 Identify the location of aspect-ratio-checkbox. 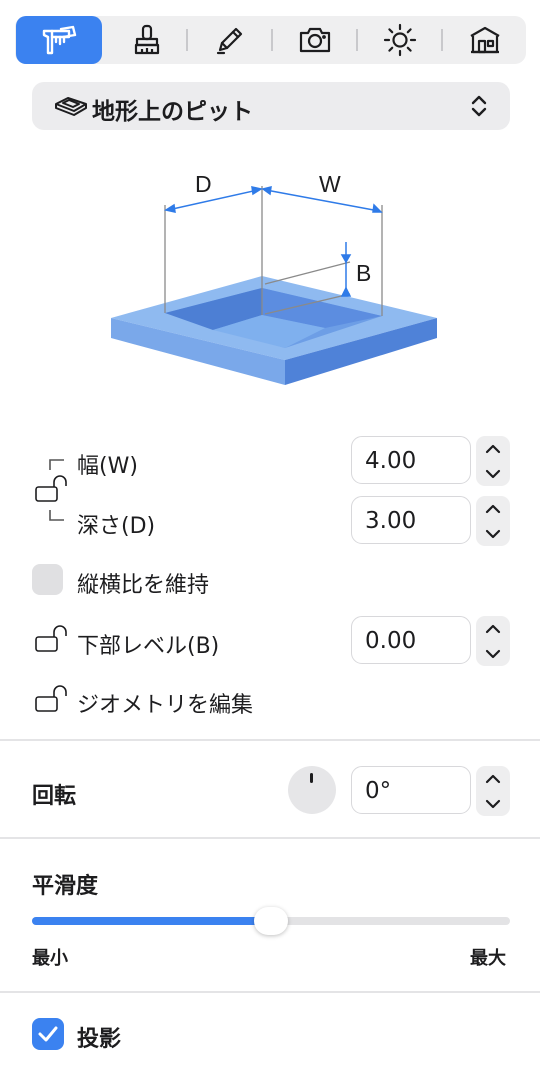
(47, 579).